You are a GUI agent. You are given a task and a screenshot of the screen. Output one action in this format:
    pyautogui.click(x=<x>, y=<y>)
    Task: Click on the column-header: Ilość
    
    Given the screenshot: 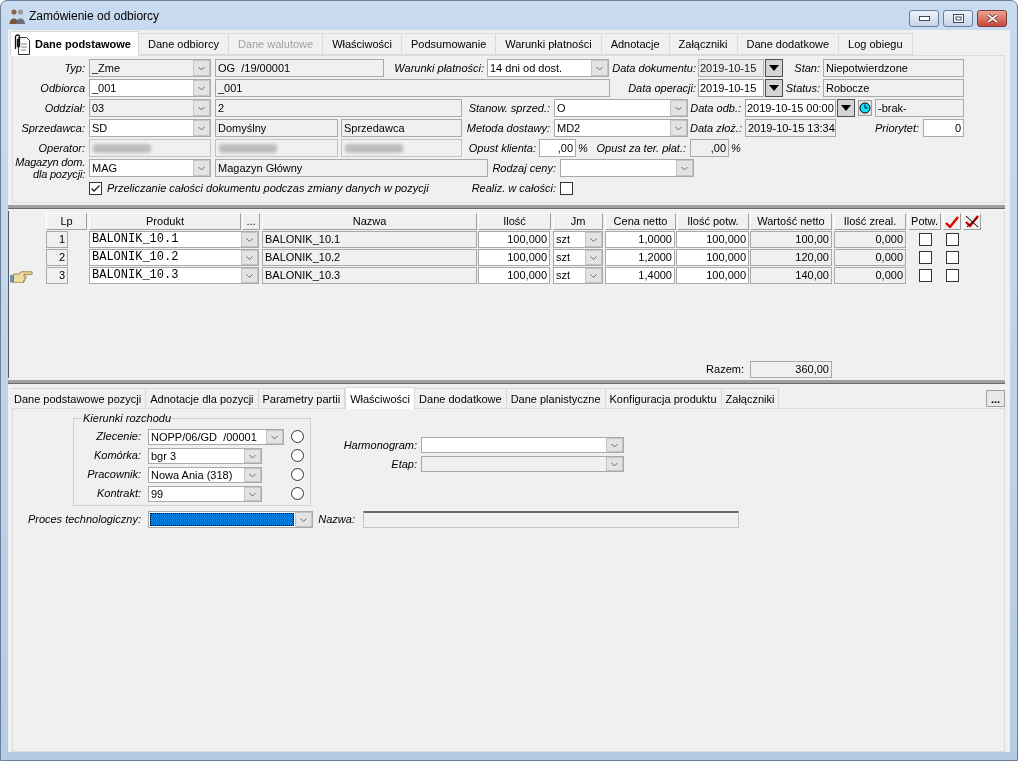 What is the action you would take?
    pyautogui.click(x=514, y=221)
    